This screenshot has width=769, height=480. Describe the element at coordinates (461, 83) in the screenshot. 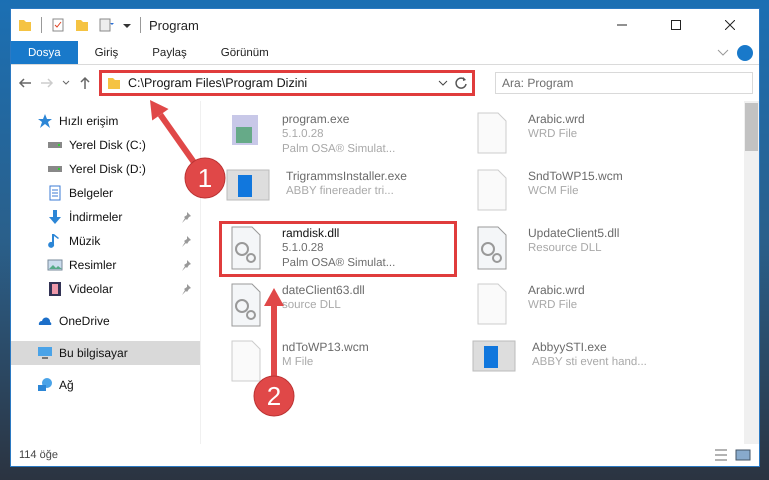

I see `refresh-icon` at that location.